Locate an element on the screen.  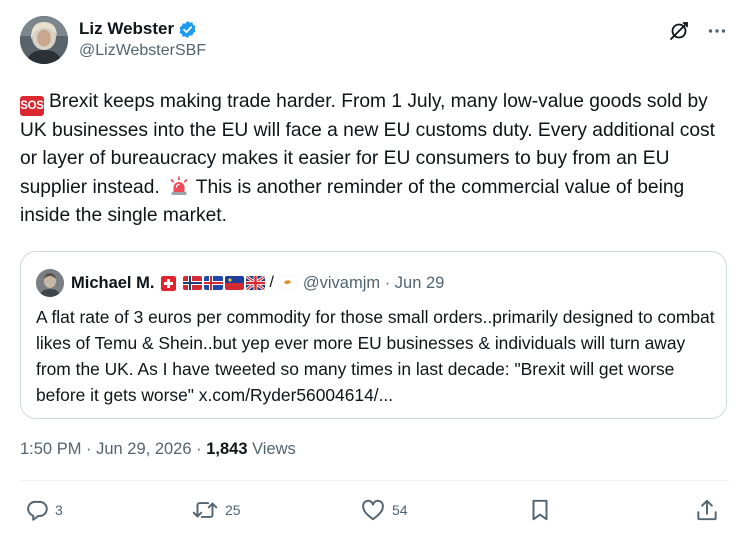
reply-icon is located at coordinates (37, 510).